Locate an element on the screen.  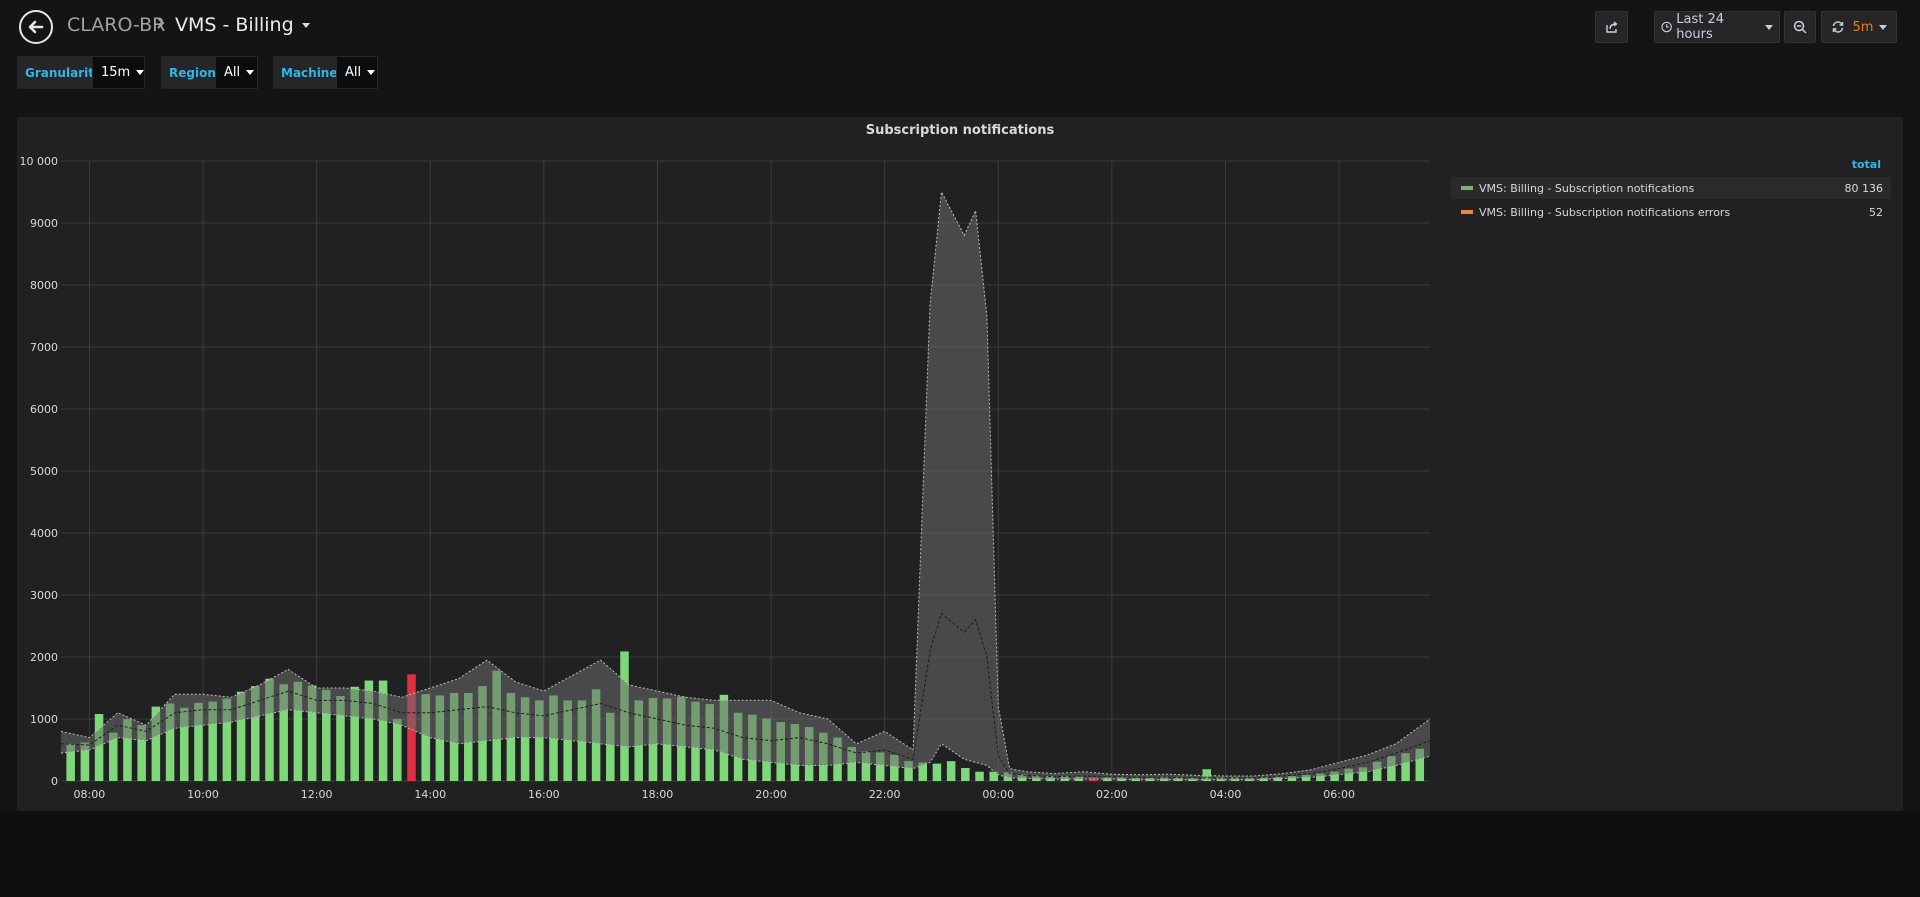
arrow-left-icon is located at coordinates (36, 27).